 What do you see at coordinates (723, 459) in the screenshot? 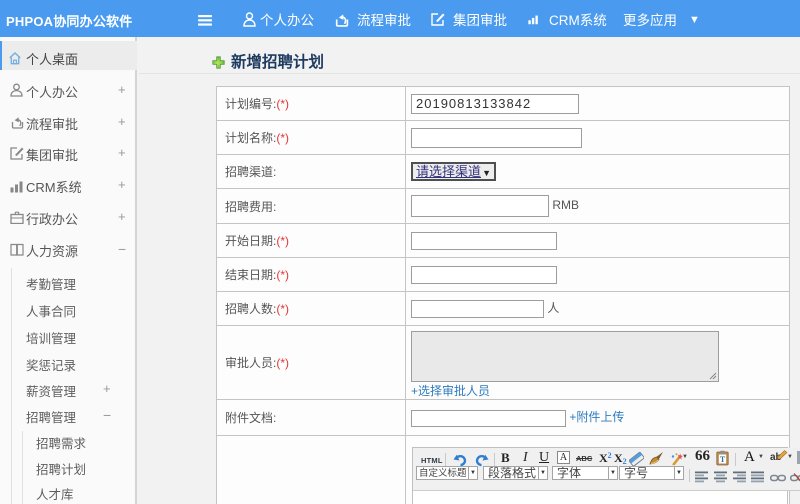
I see `svg-text: T` at bounding box center [723, 459].